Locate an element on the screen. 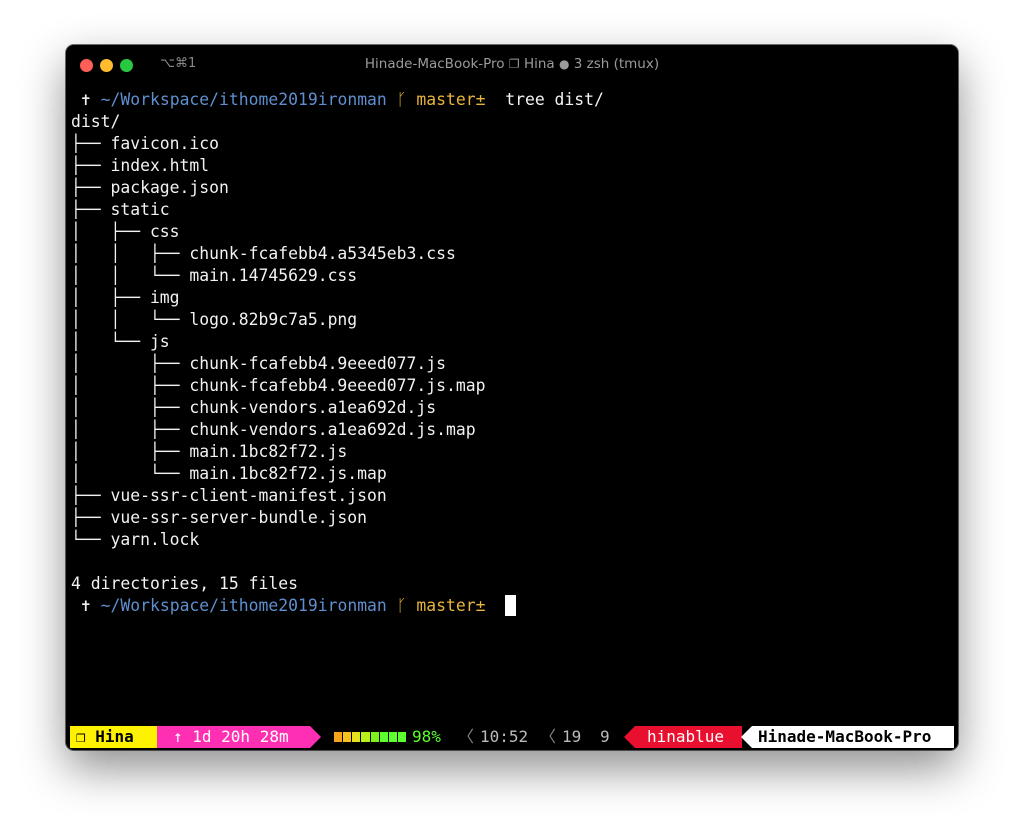  tree-line: │ └── js is located at coordinates (120, 341).